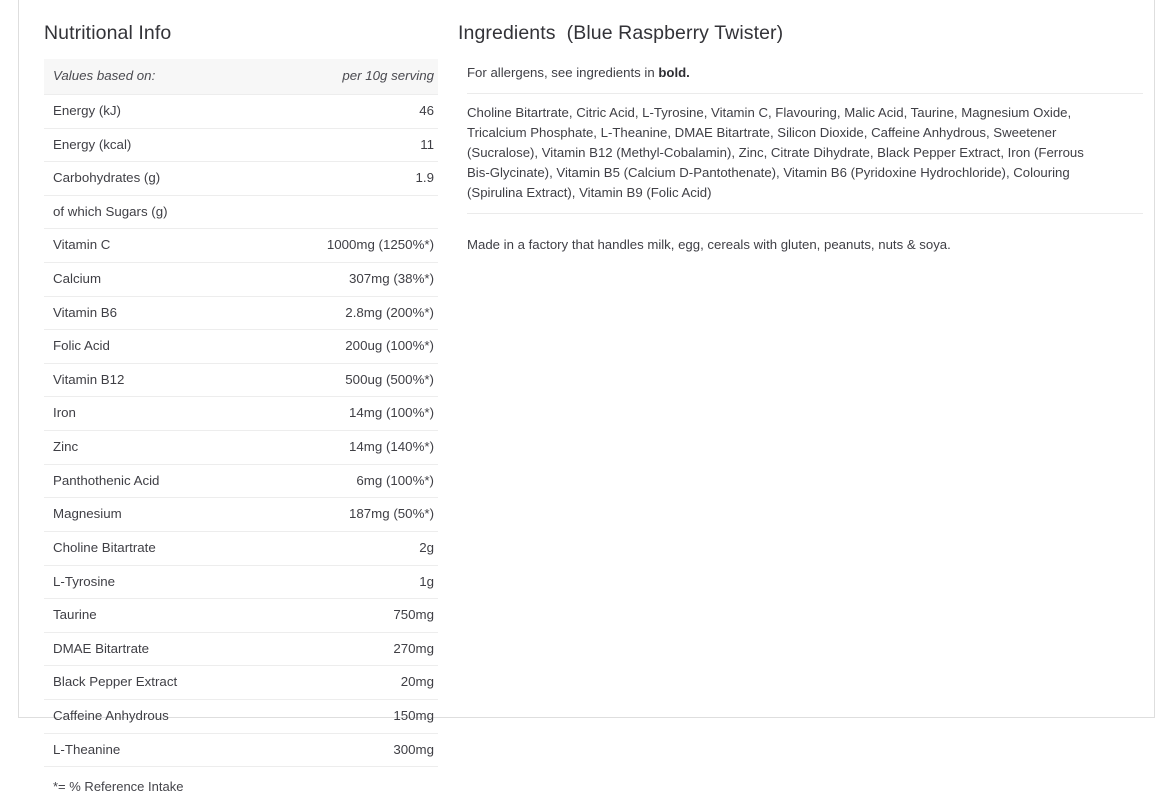  Describe the element at coordinates (339, 414) in the screenshot. I see `nutrient-value: 14mg (100%*)` at that location.